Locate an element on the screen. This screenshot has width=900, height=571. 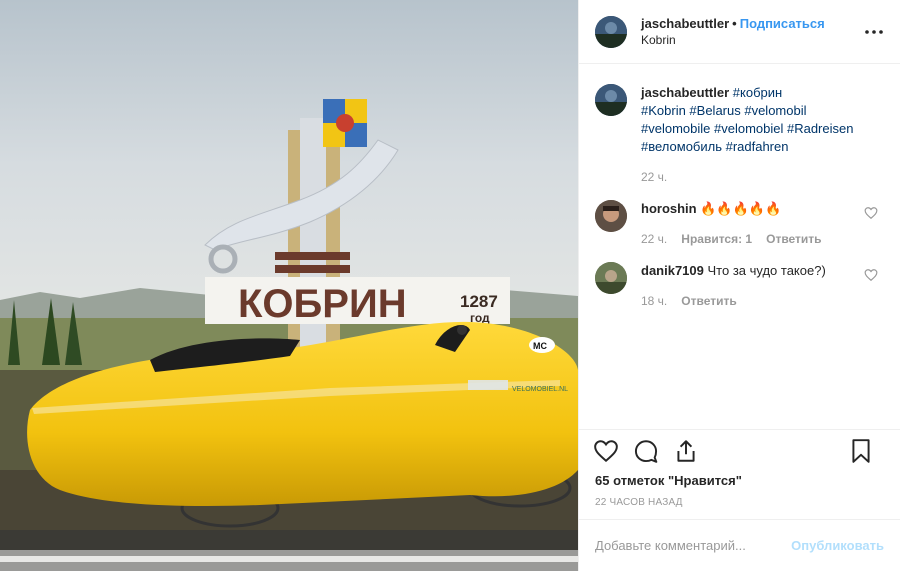
caption-tags-1: #кобрин is located at coordinates (757, 92).